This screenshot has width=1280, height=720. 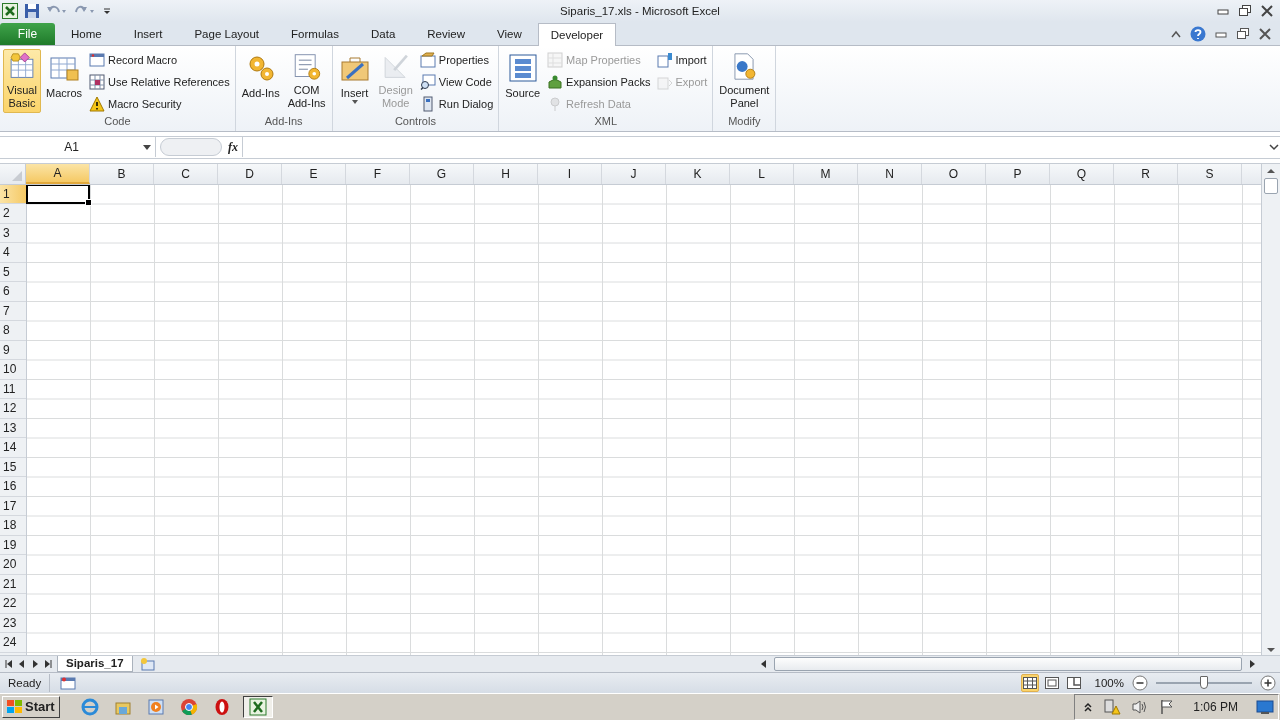 I want to click on column-header: R, so click(x=1146, y=173).